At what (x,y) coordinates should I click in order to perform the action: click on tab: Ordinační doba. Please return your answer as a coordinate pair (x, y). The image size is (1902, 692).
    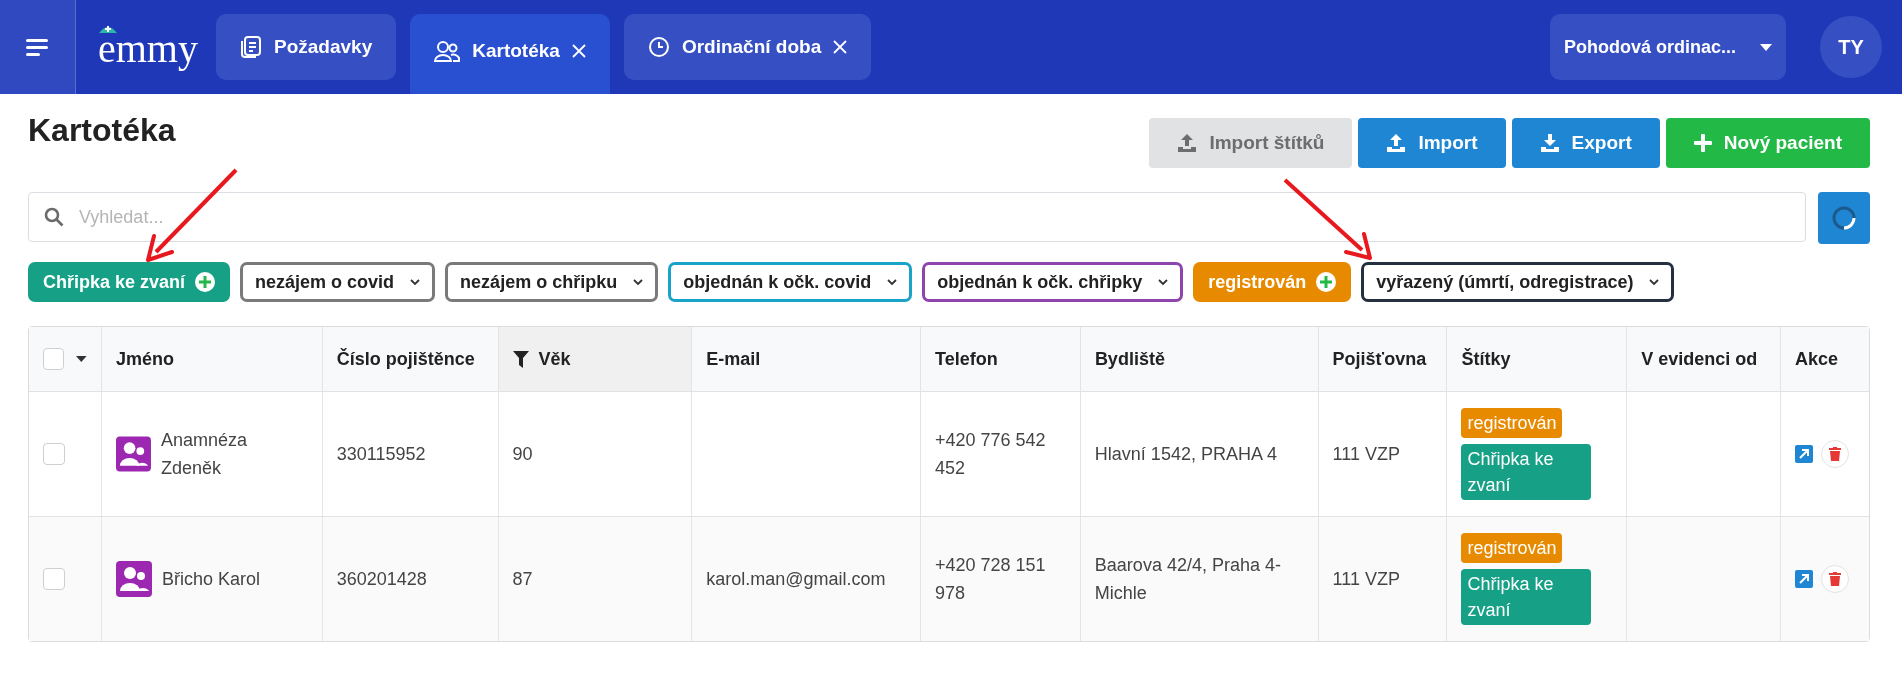
    Looking at the image, I should click on (747, 47).